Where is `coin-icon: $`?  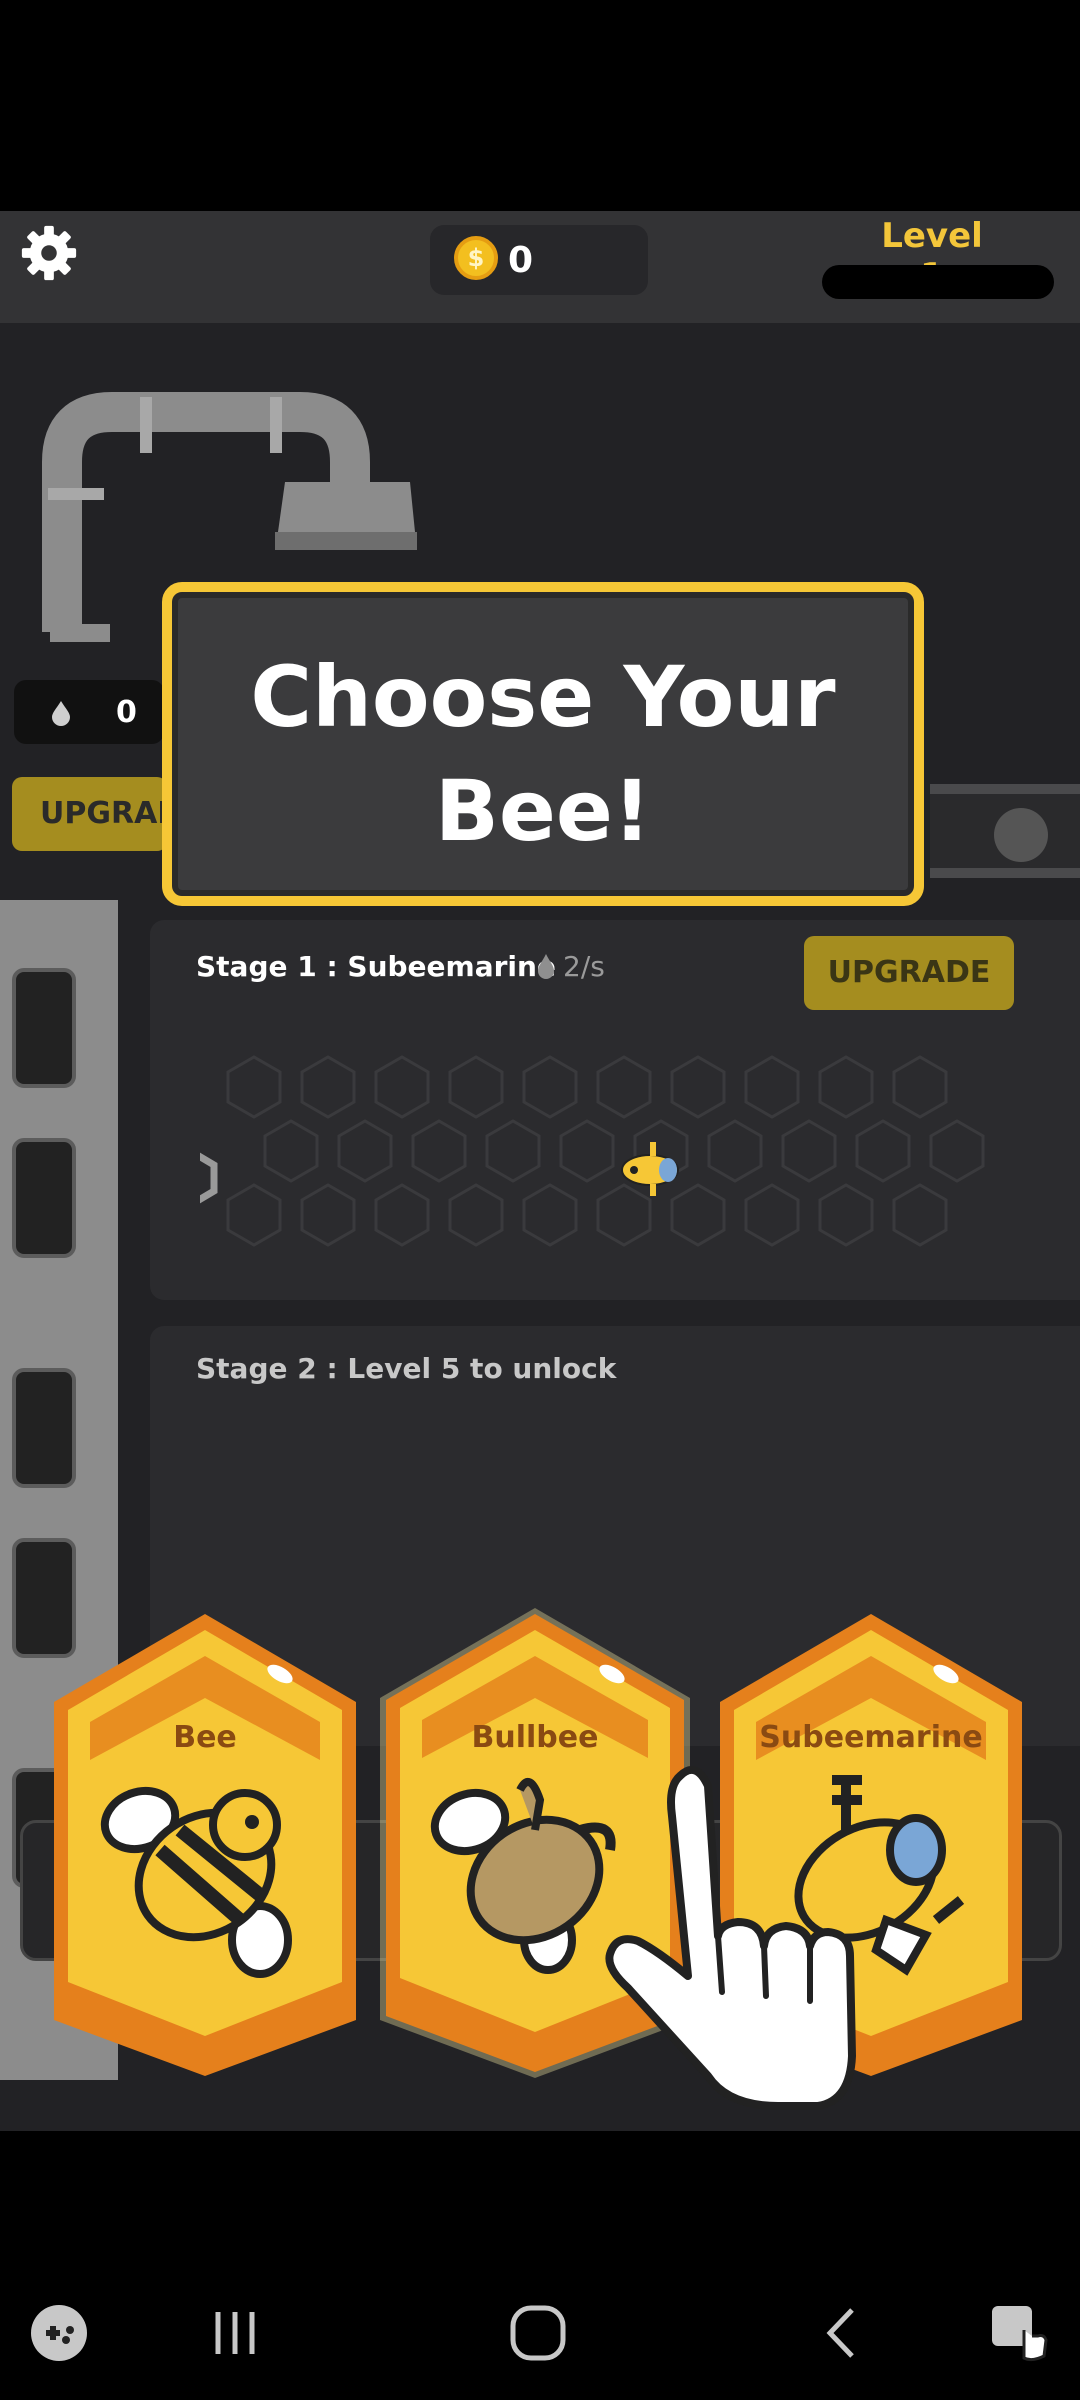 coin-icon: $ is located at coordinates (476, 258).